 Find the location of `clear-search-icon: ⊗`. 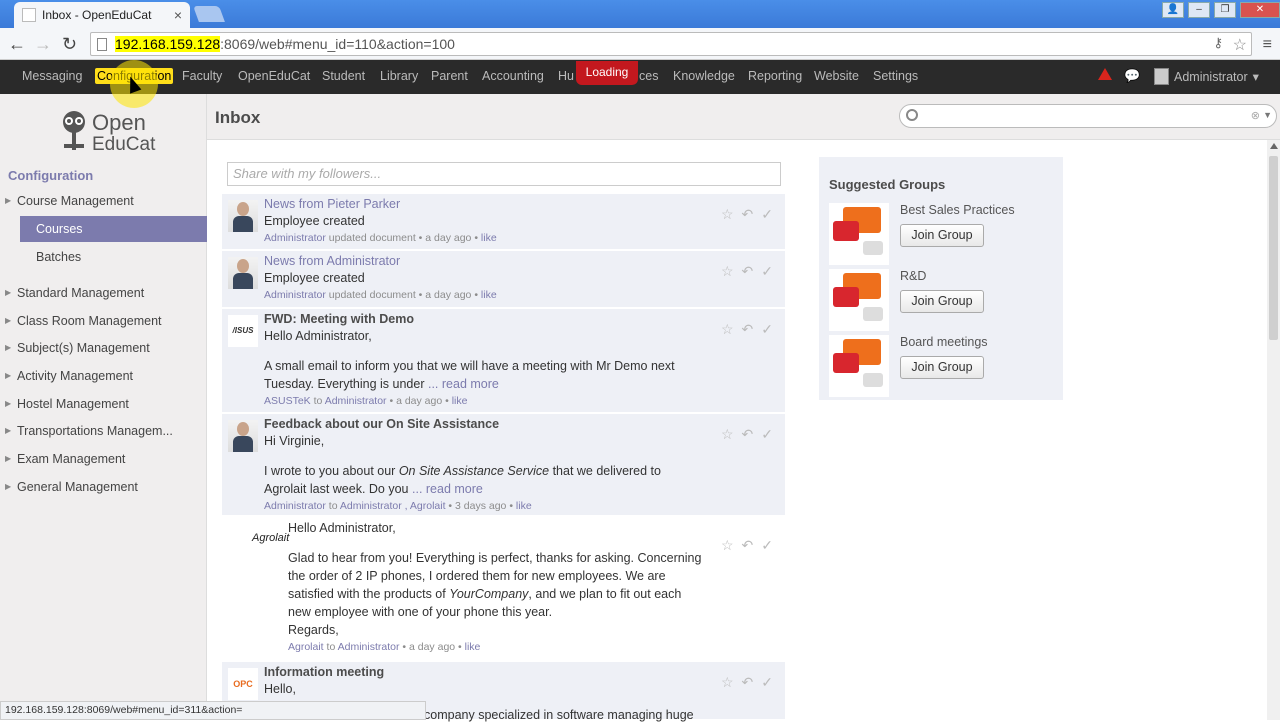

clear-search-icon: ⊗ is located at coordinates (1255, 115).